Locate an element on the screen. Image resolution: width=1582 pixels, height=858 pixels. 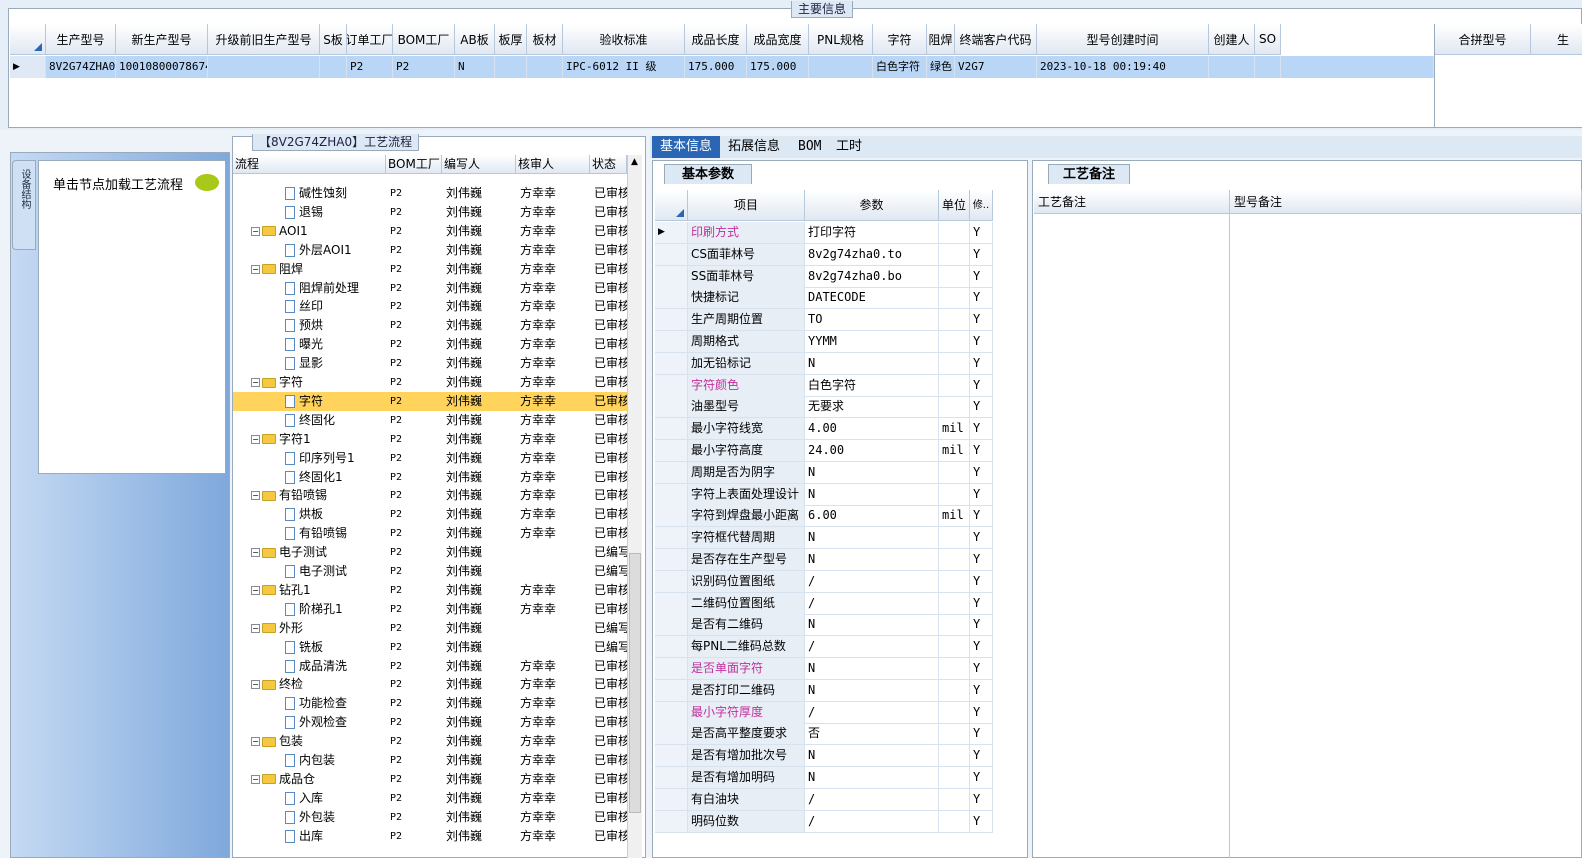
tree-row: 退锡 P2 刘伟巍 方幸幸 已审核 is located at coordinates (430, 212).